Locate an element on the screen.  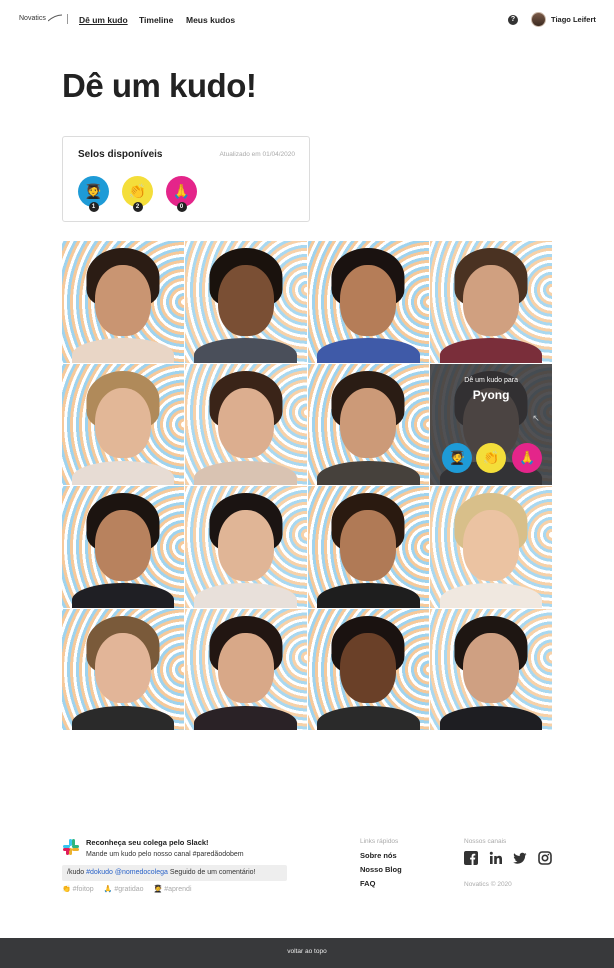
quick-links-heading: Links rápidos is located at coordinates (379, 841).